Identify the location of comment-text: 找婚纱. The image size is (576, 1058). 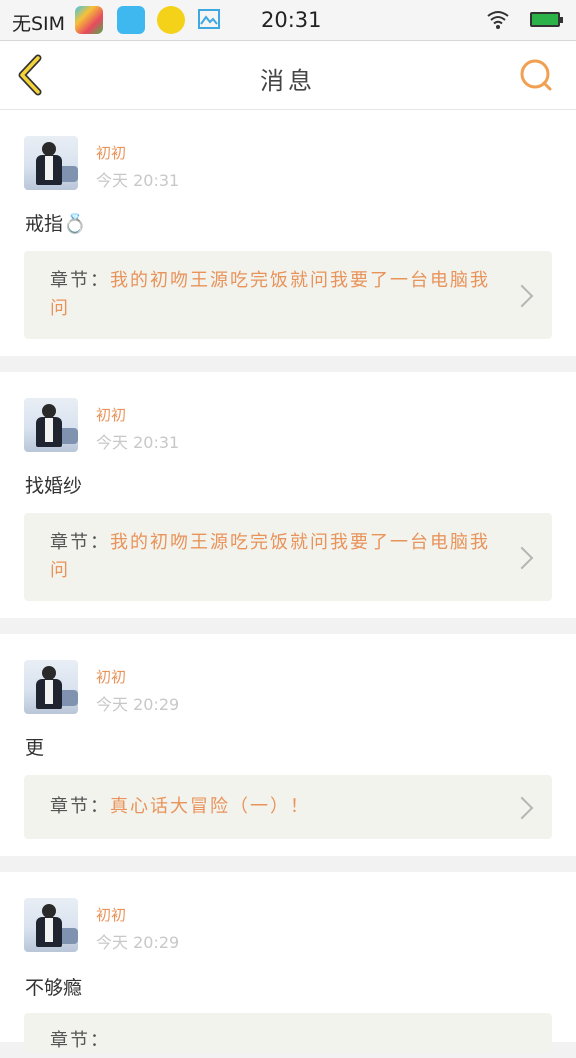
(54, 486).